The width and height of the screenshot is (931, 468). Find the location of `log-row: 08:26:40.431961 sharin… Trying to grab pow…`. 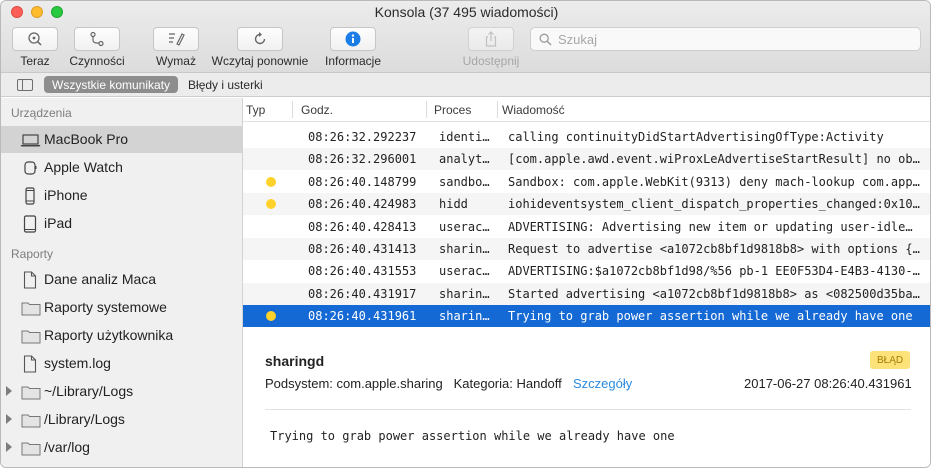

log-row: 08:26:40.431961 sharin… Trying to grab pow… is located at coordinates (586, 316).